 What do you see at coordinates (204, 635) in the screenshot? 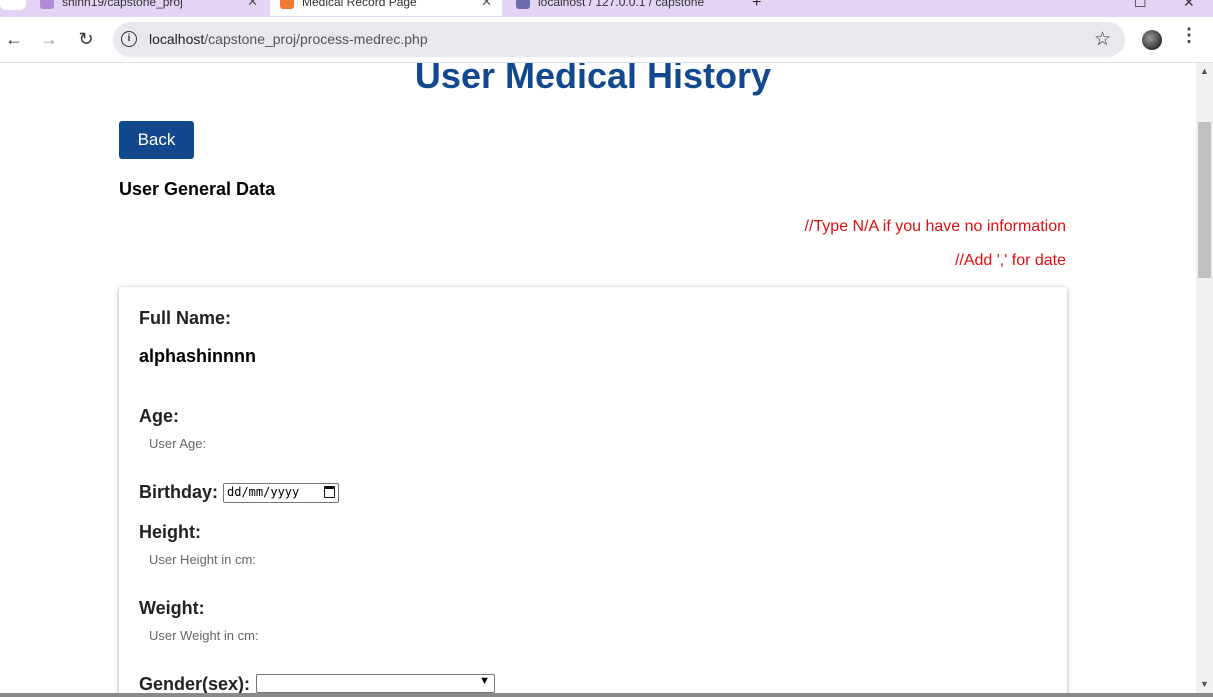
I see `weight-hint: User Weight in cm:` at bounding box center [204, 635].